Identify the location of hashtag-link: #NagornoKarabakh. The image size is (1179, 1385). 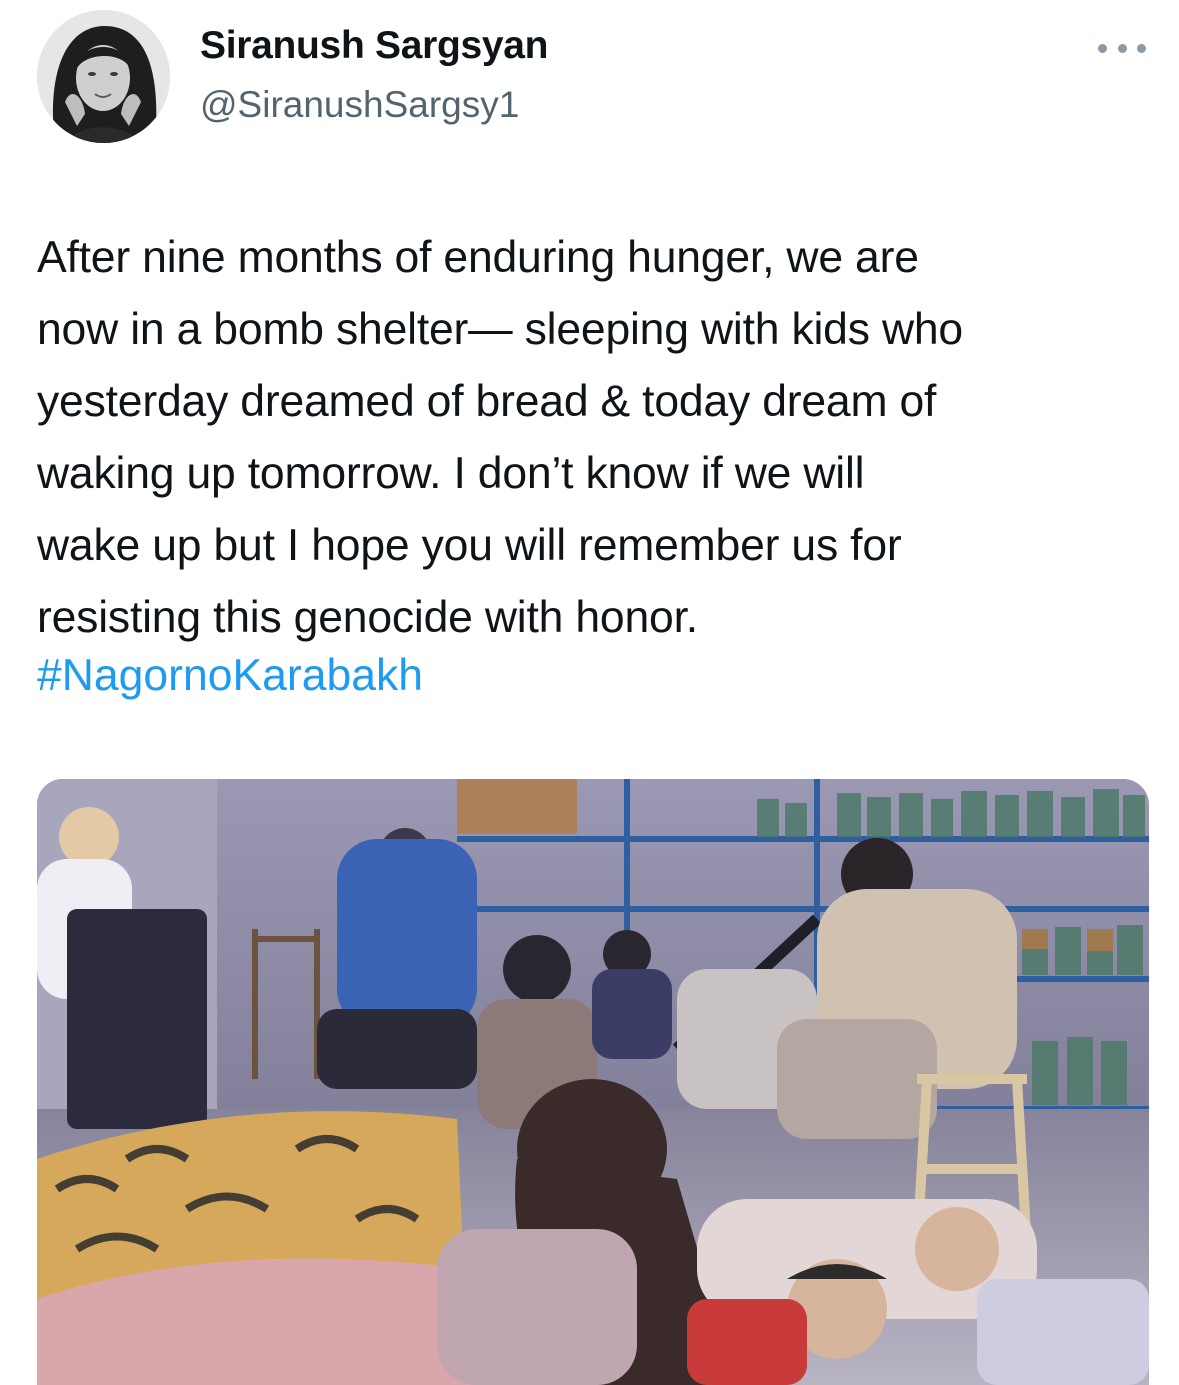
(230, 676).